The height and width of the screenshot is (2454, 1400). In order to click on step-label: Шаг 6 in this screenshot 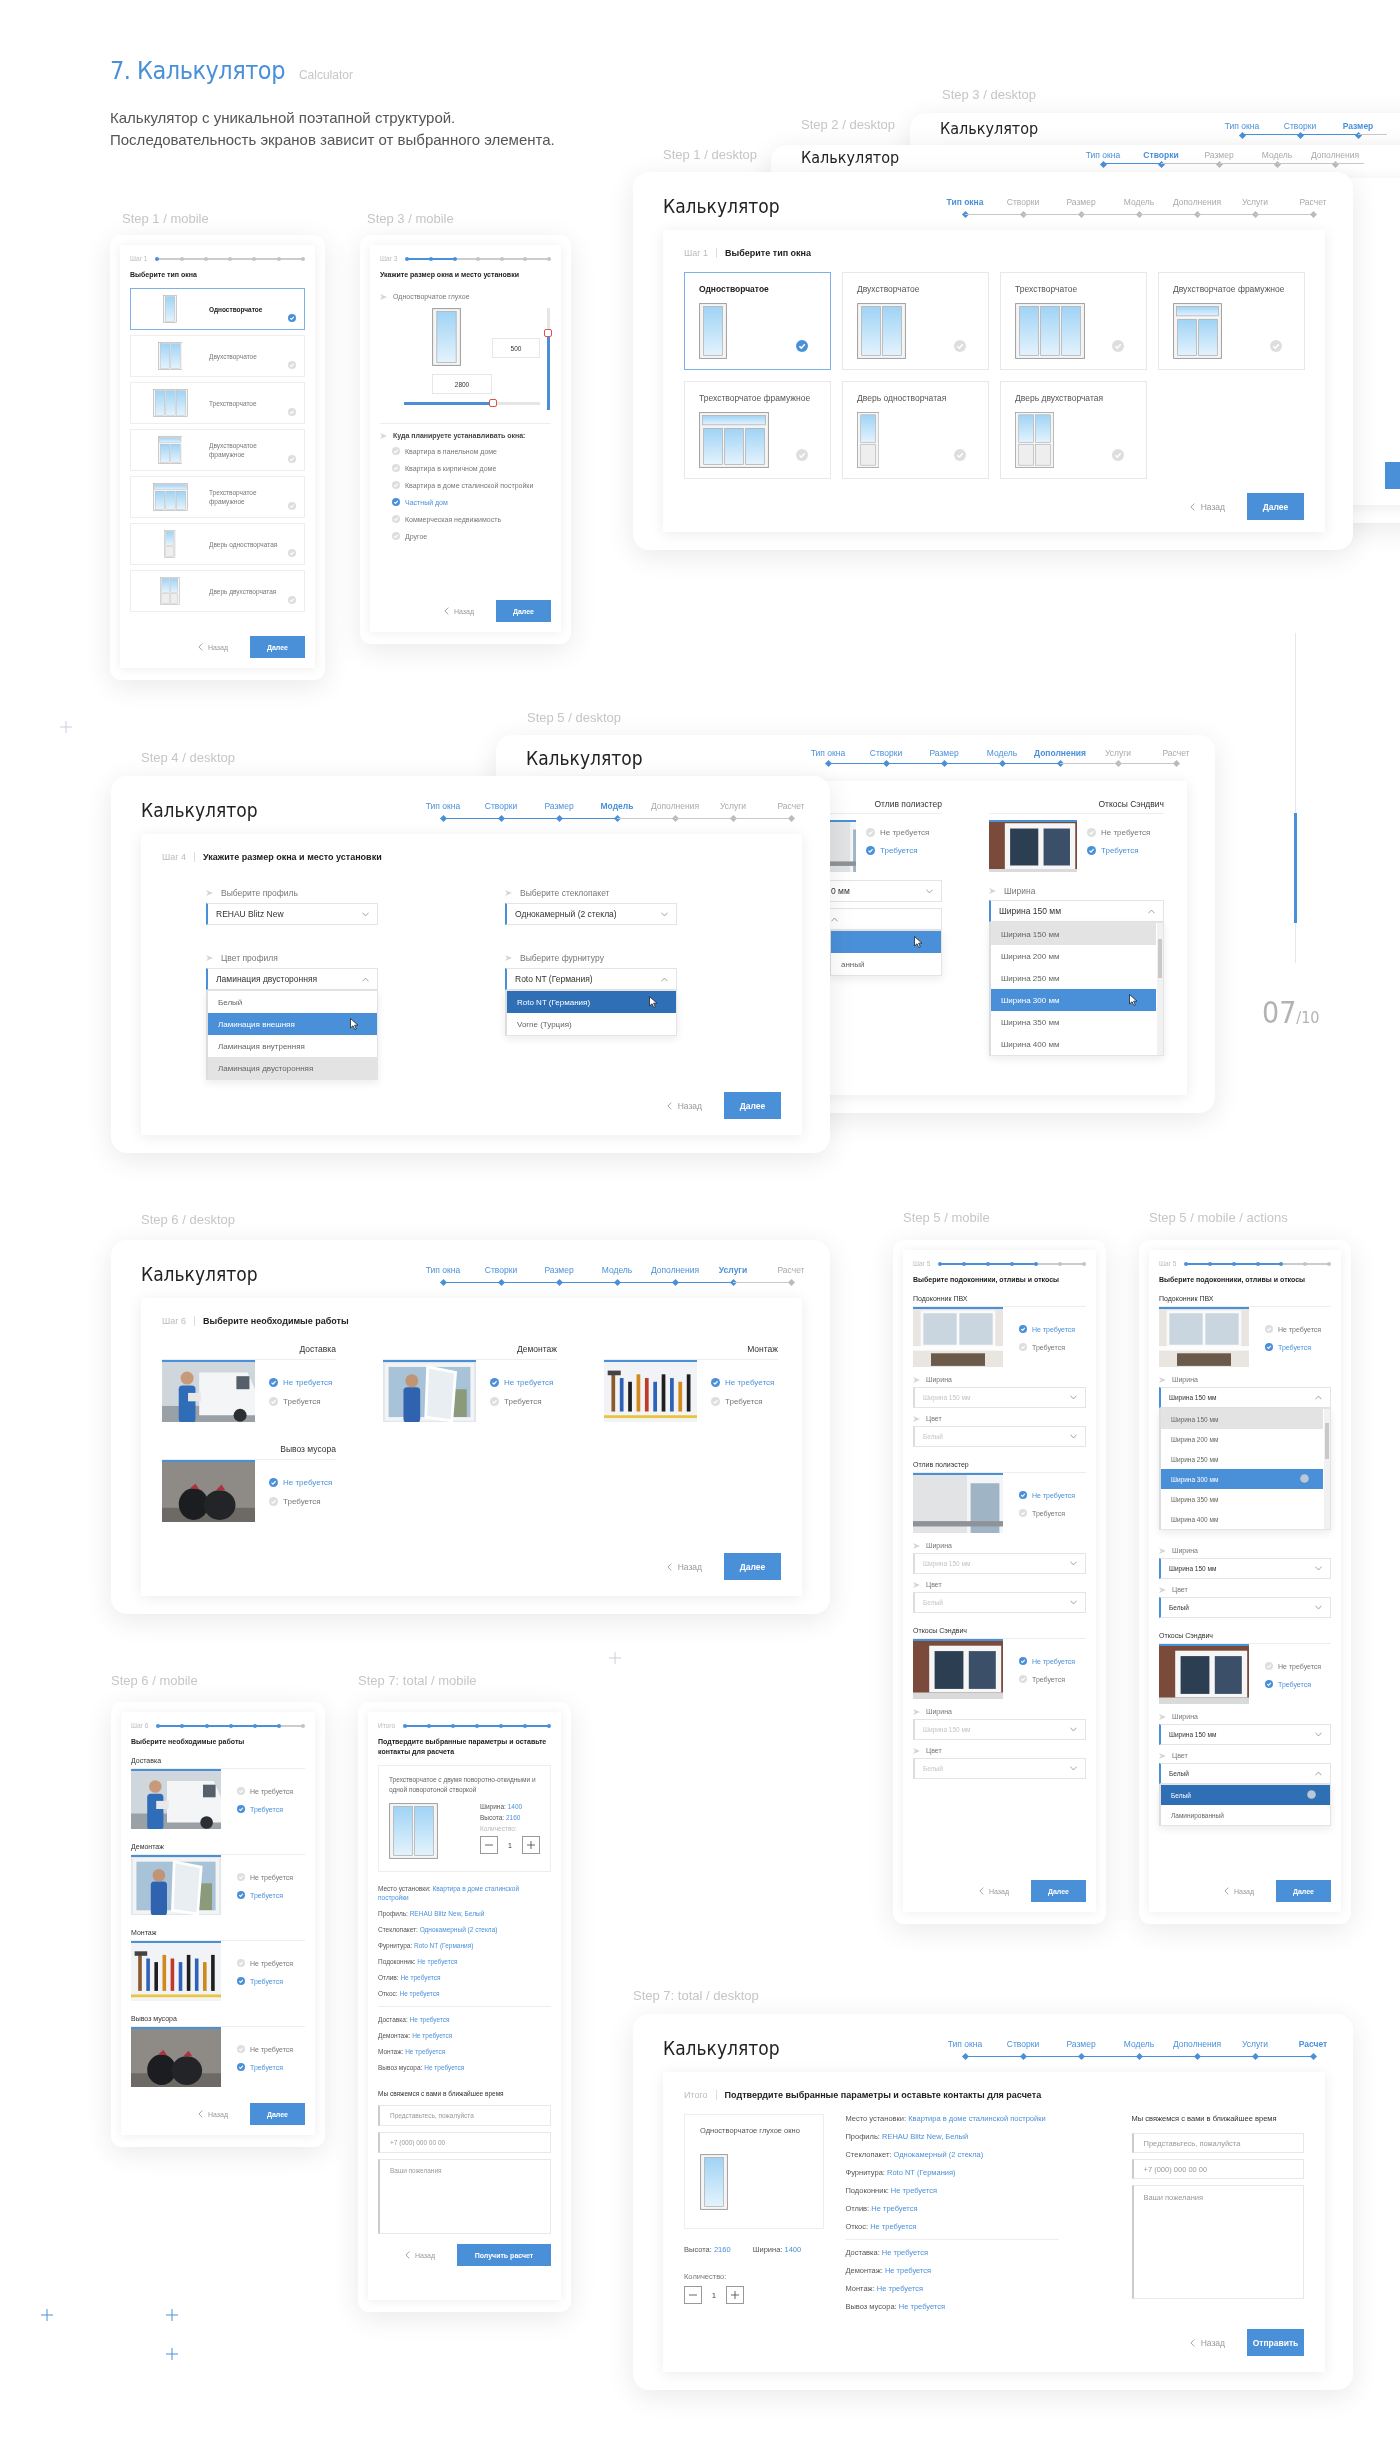, I will do `click(175, 1321)`.